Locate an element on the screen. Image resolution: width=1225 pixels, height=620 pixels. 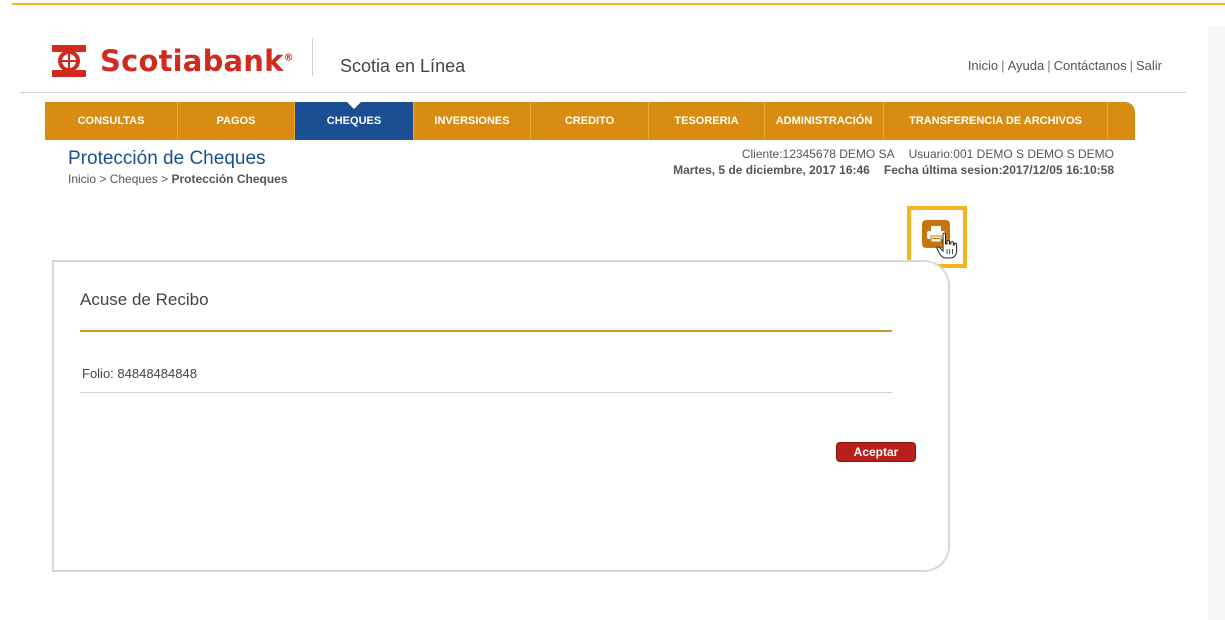
nav-consultas: CONSULTAS is located at coordinates (111, 121).